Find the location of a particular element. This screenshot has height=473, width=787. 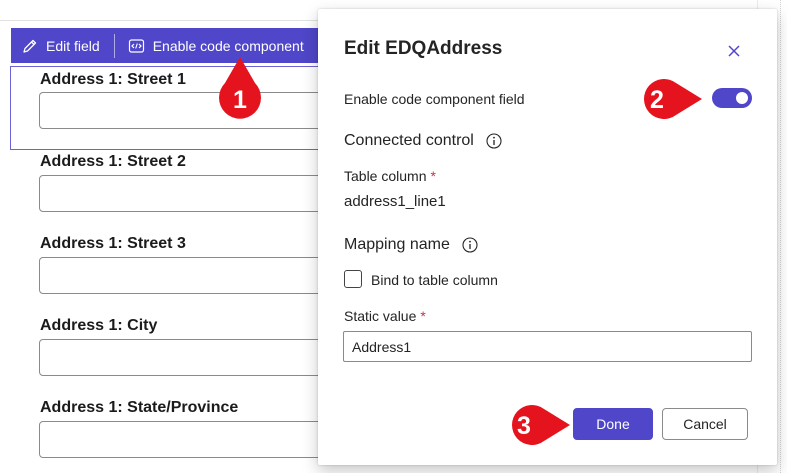

bind-to-table-column-checkbox is located at coordinates (353, 279).